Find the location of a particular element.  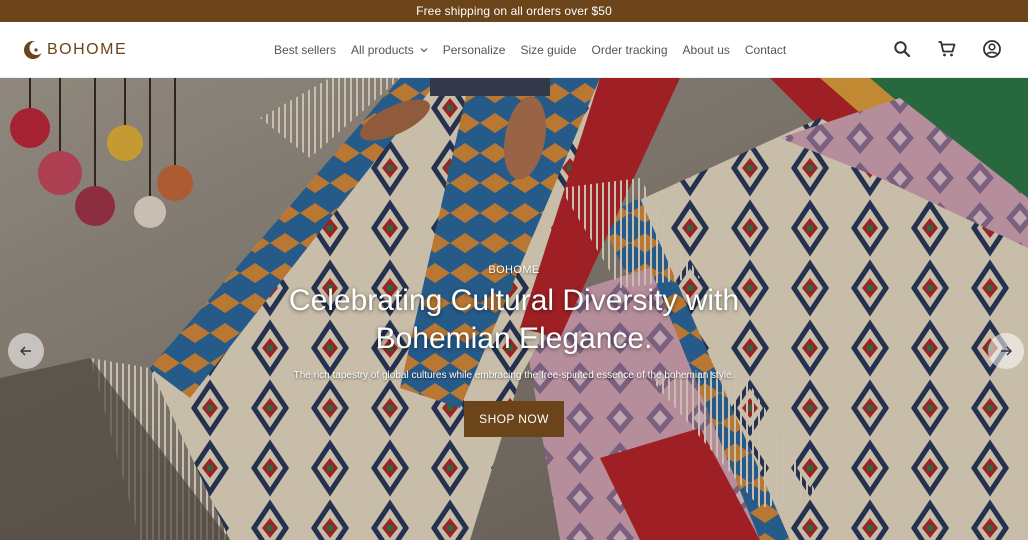

nav-about-us: About us is located at coordinates (706, 50).